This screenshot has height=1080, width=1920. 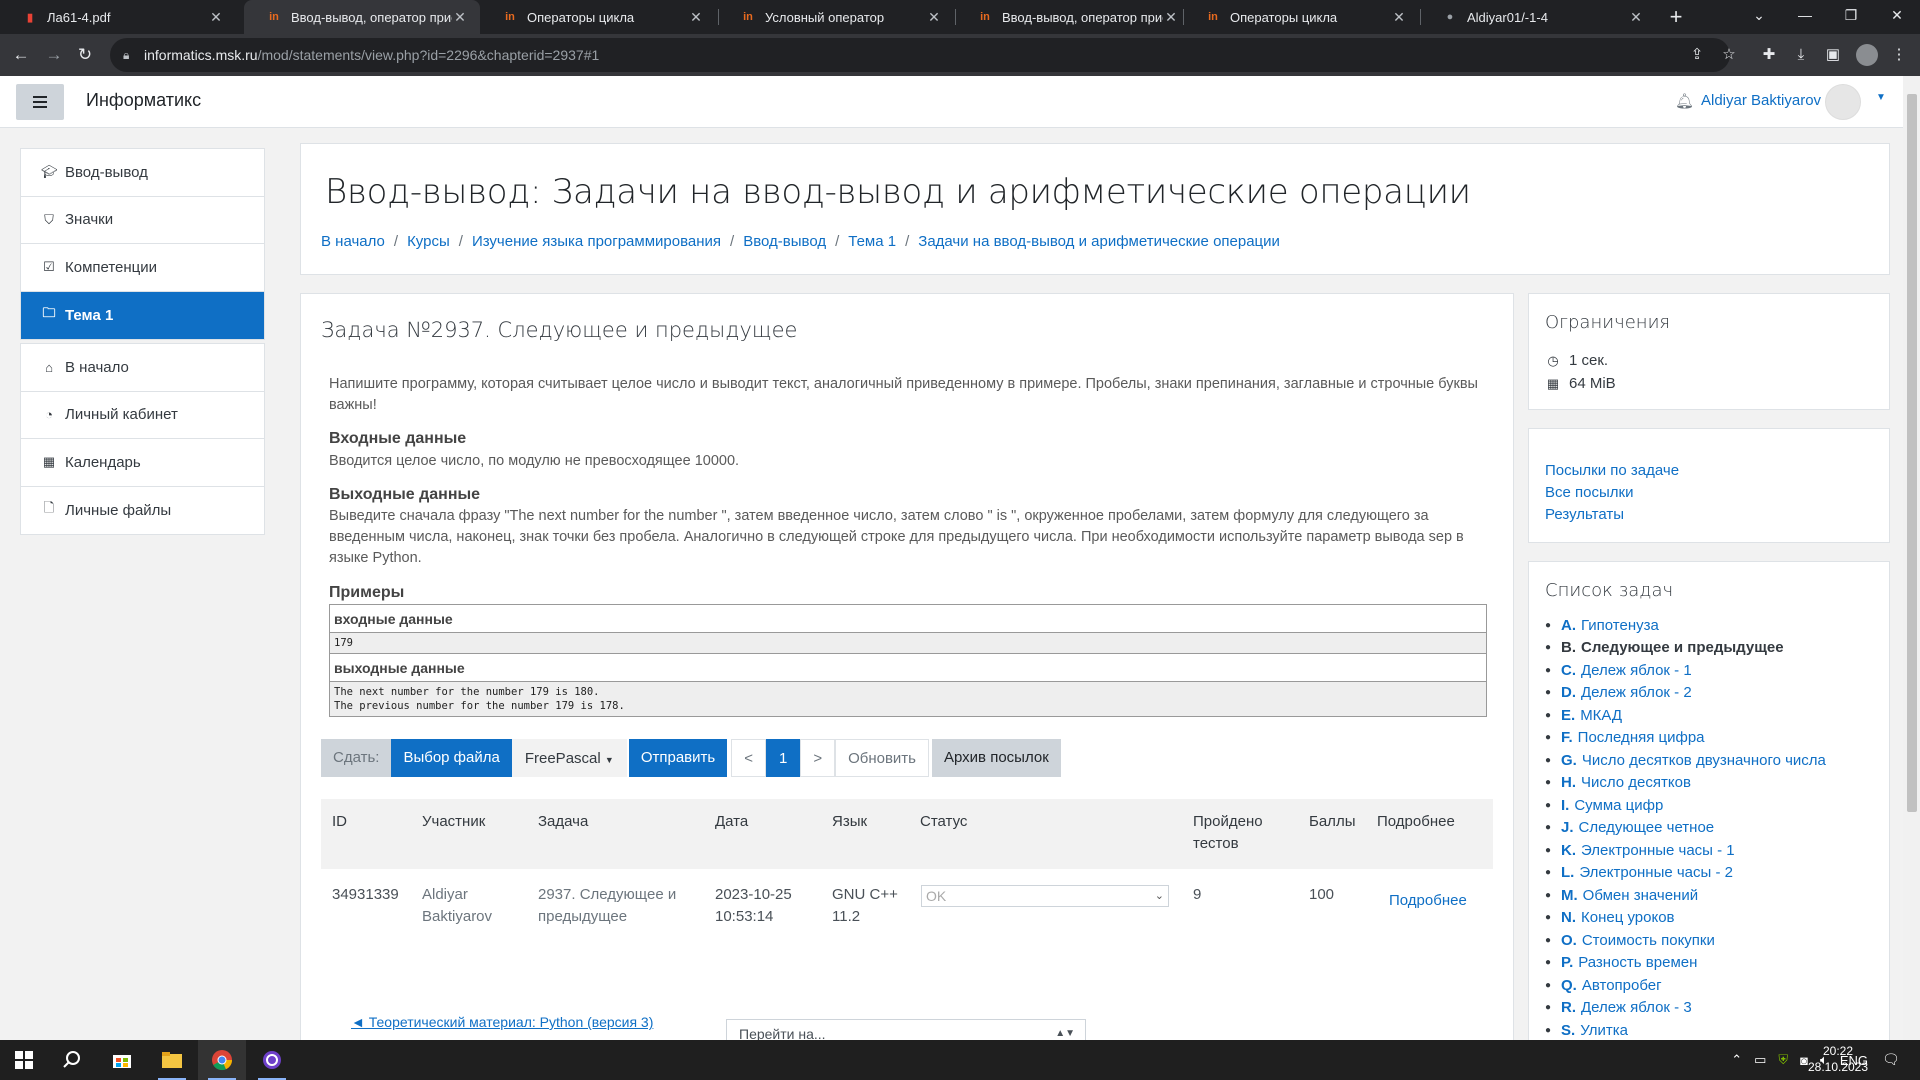 What do you see at coordinates (1715, 895) in the screenshot?
I see `list-item: ● M. Обмен значений` at bounding box center [1715, 895].